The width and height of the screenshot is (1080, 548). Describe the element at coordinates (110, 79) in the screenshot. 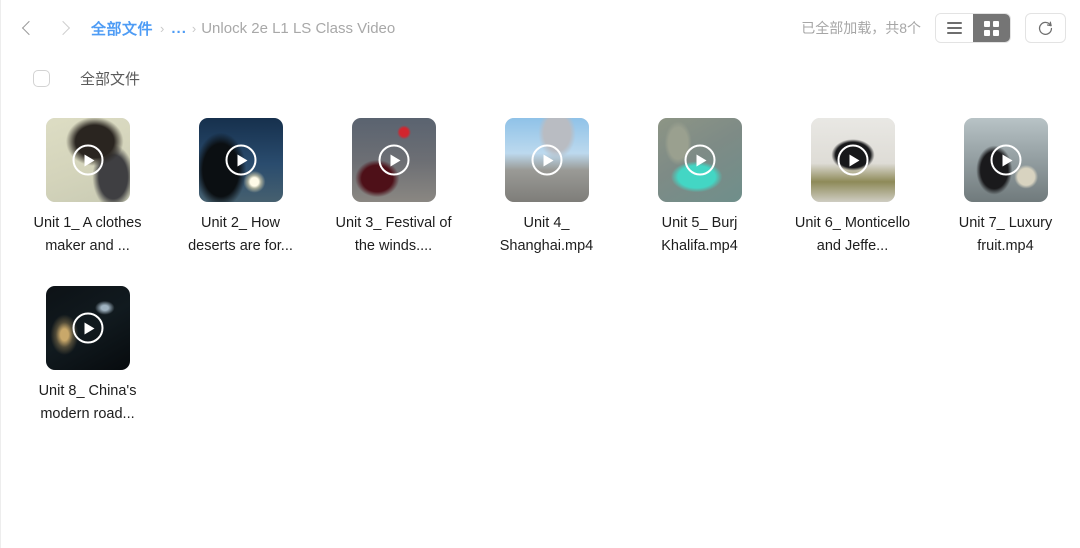

I see `select-all-label: 全部文件` at that location.